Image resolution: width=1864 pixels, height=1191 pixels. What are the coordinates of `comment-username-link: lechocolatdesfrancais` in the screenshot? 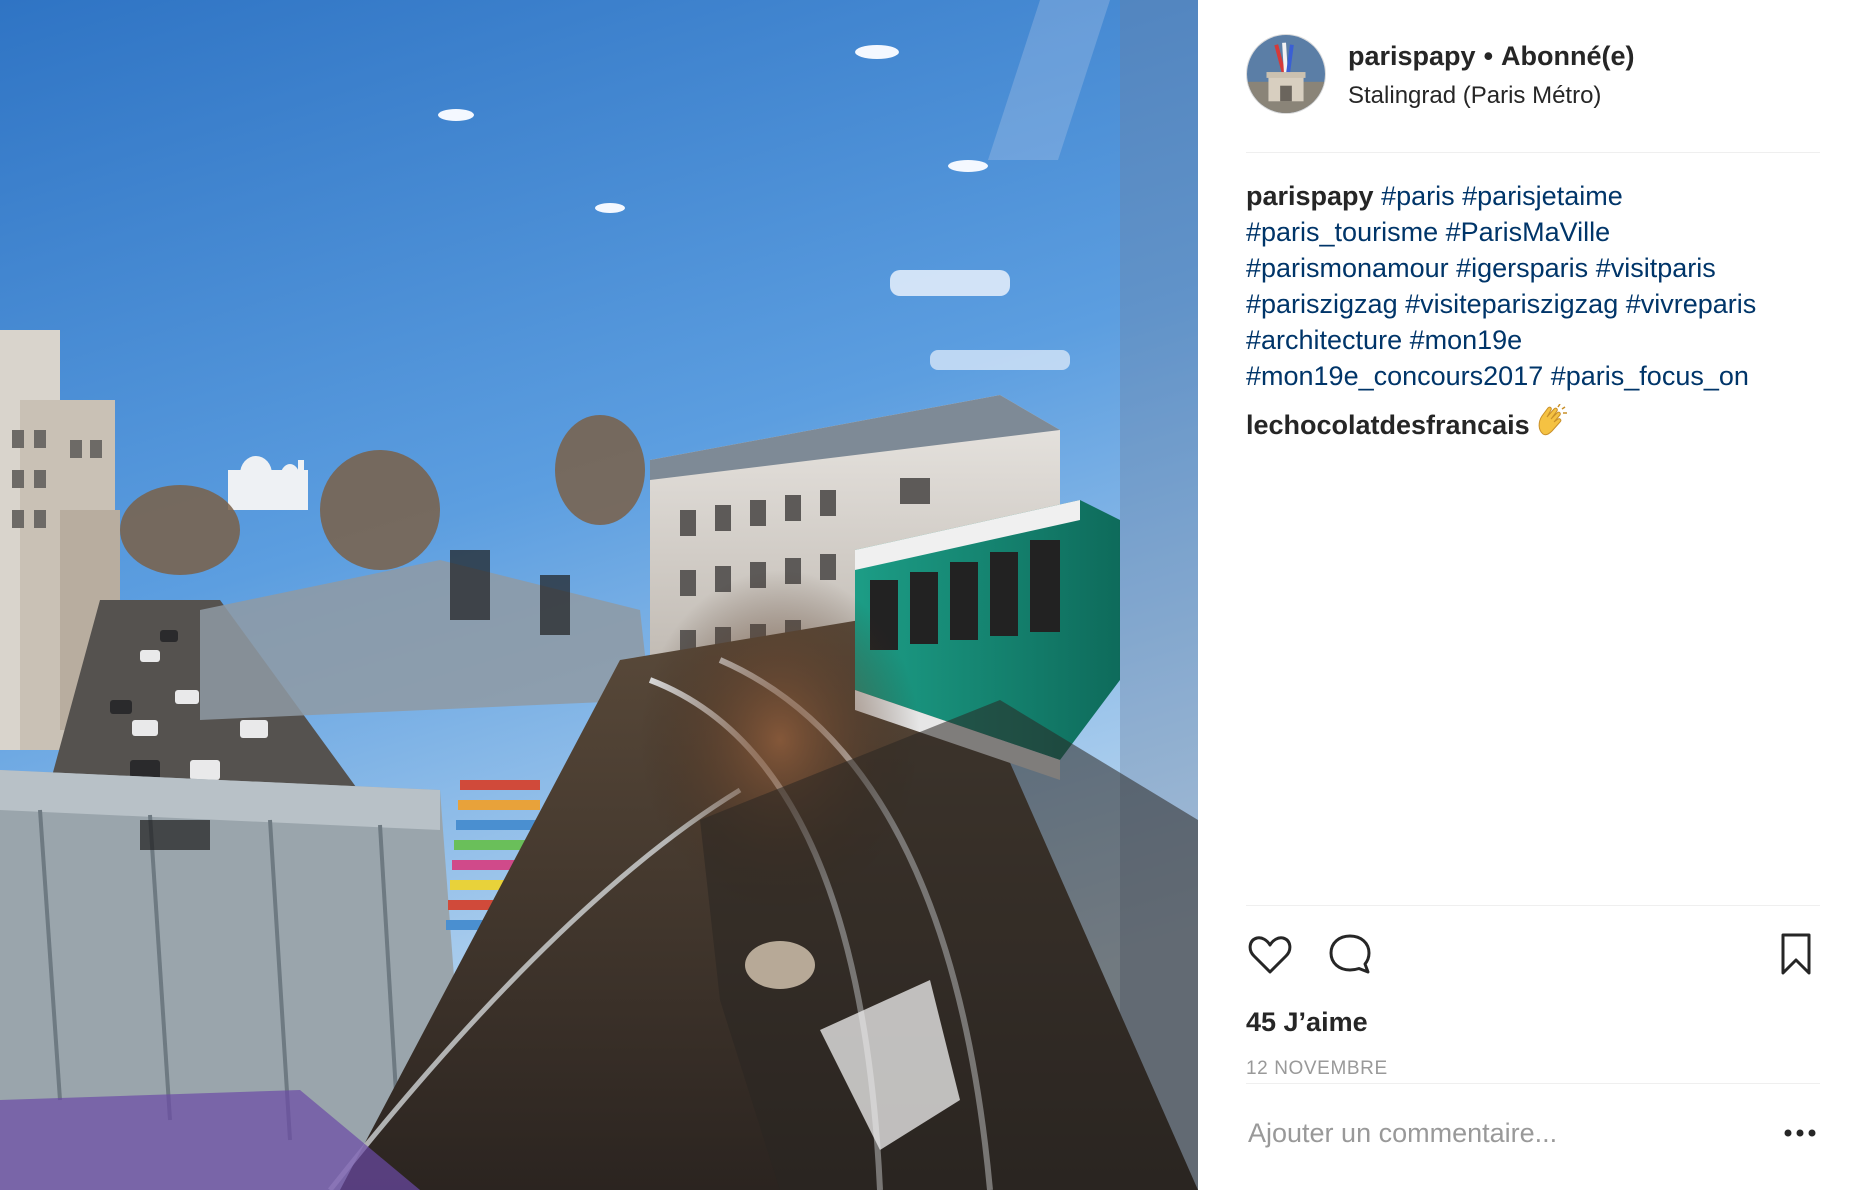 It's located at (1388, 425).